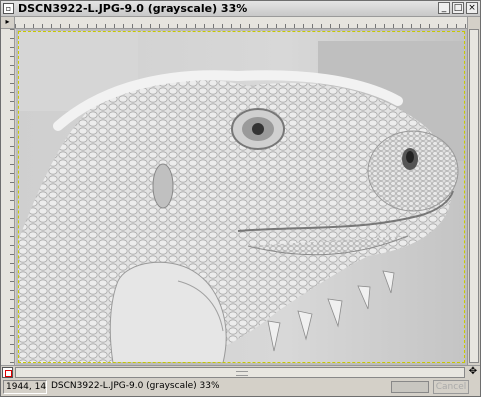 The width and height of the screenshot is (481, 397). I want to click on quick-mask-icon, so click(7, 372).